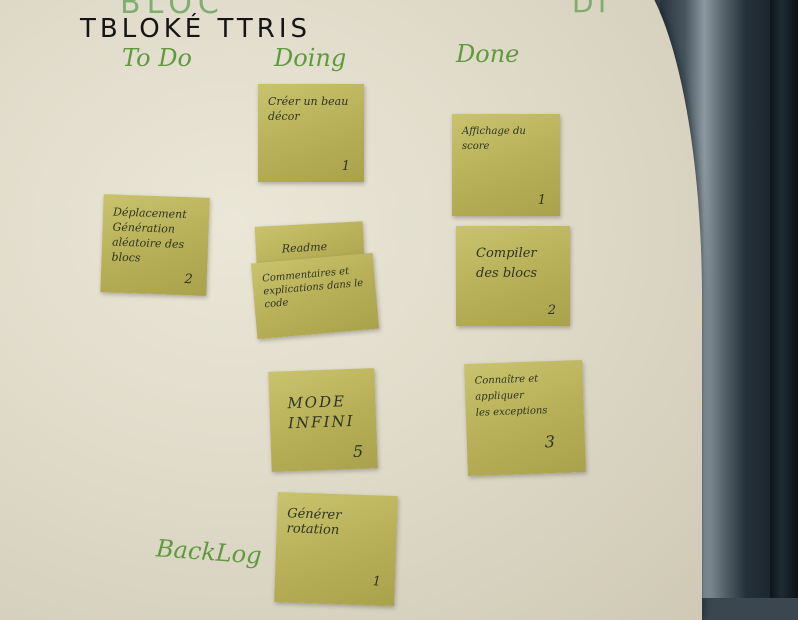 Image resolution: width=798 pixels, height=620 pixels. What do you see at coordinates (507, 263) in the screenshot?
I see `sticky-note-text: Compiler des blocs` at bounding box center [507, 263].